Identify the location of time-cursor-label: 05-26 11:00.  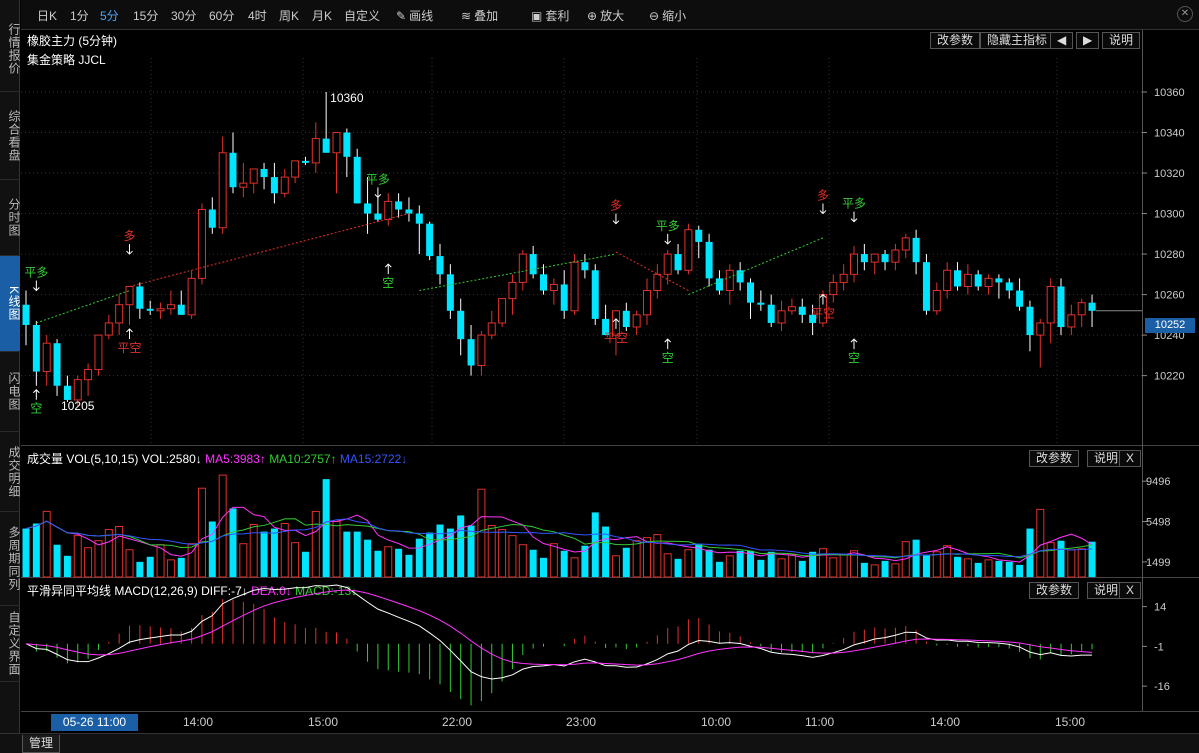
(94, 722).